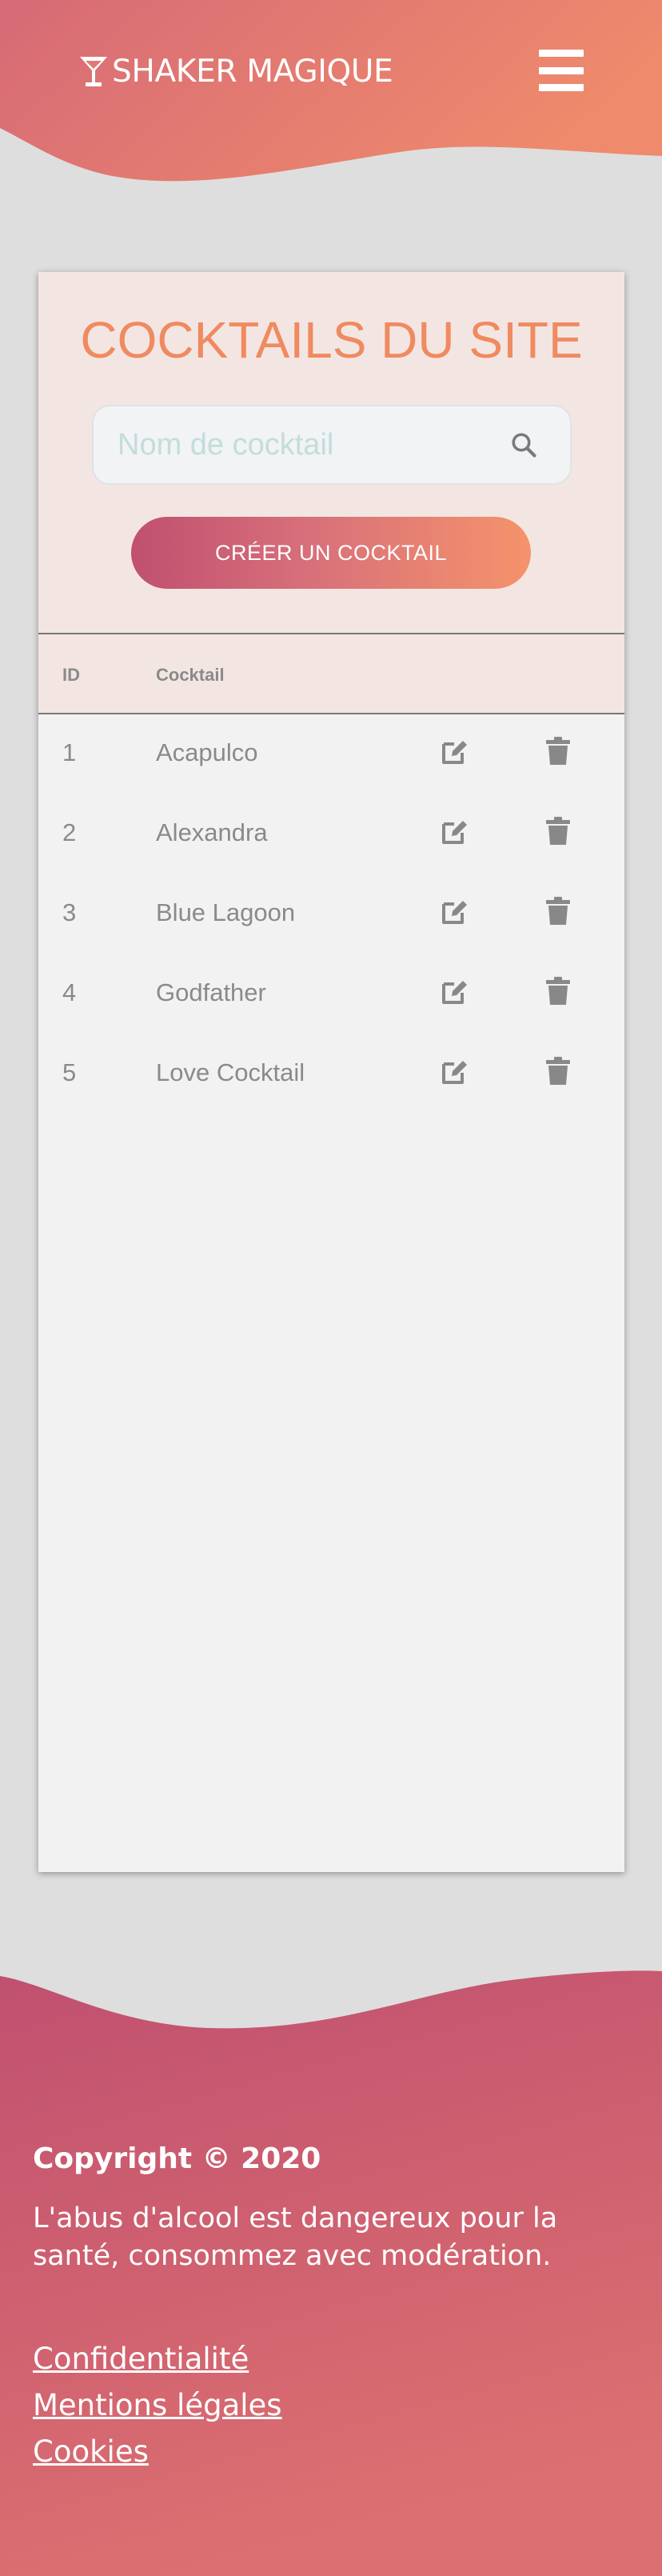 The height and width of the screenshot is (2576, 662). I want to click on cell-id: 5, so click(69, 1072).